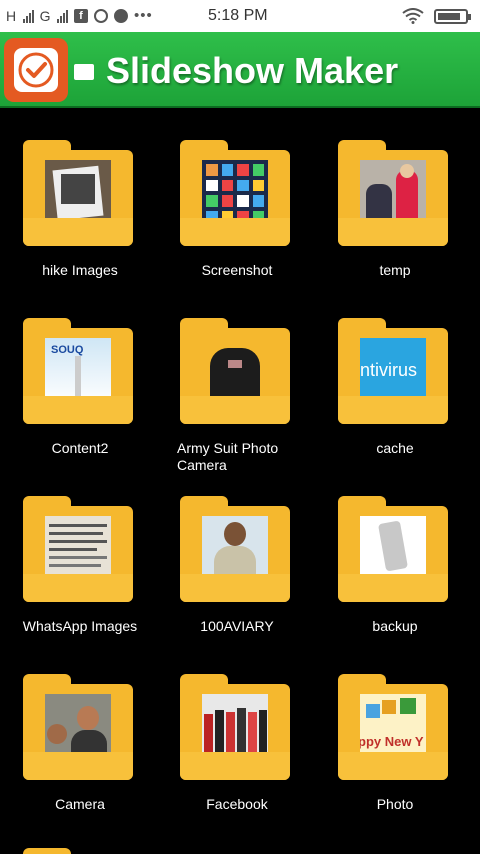  Describe the element at coordinates (237, 626) in the screenshot. I see `folder-label: 100AVIARY` at that location.